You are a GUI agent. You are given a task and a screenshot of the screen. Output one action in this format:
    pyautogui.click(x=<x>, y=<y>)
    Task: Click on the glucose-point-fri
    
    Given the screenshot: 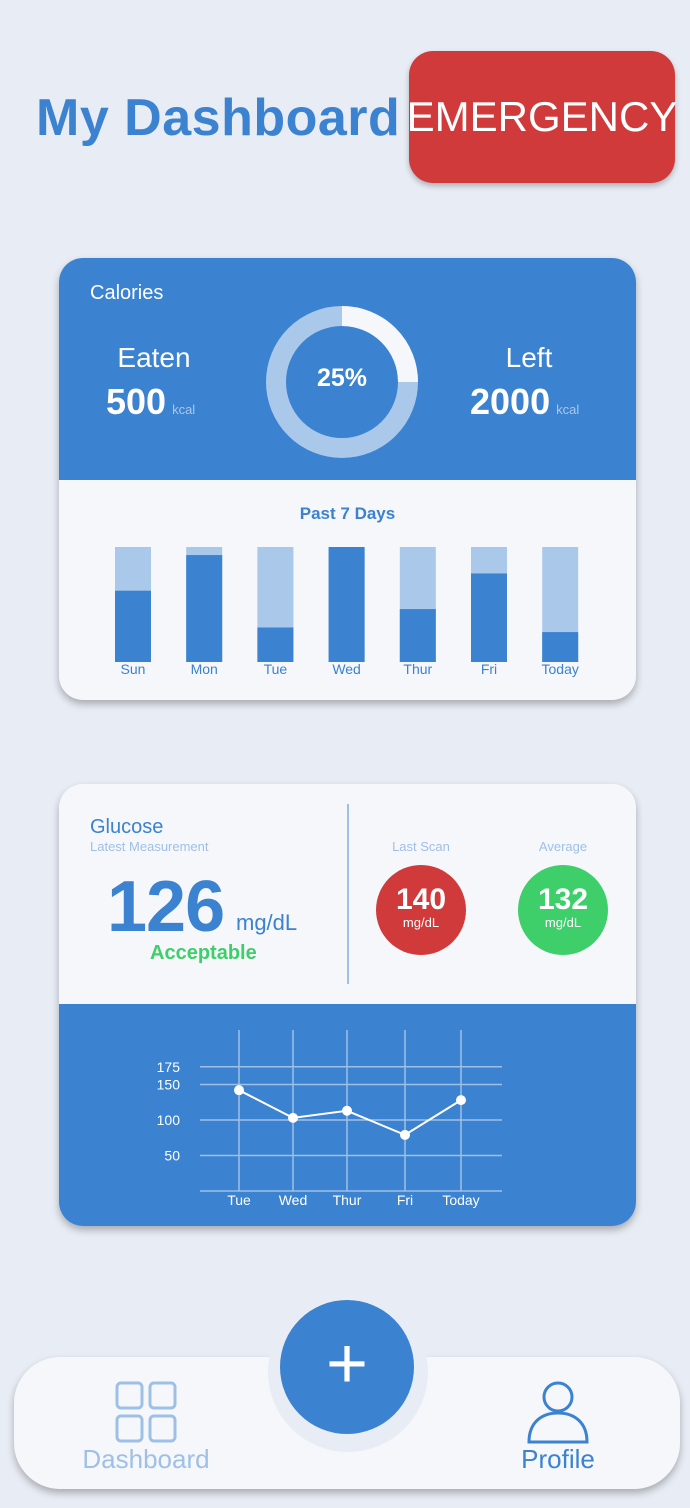 What is the action you would take?
    pyautogui.click(x=405, y=1134)
    